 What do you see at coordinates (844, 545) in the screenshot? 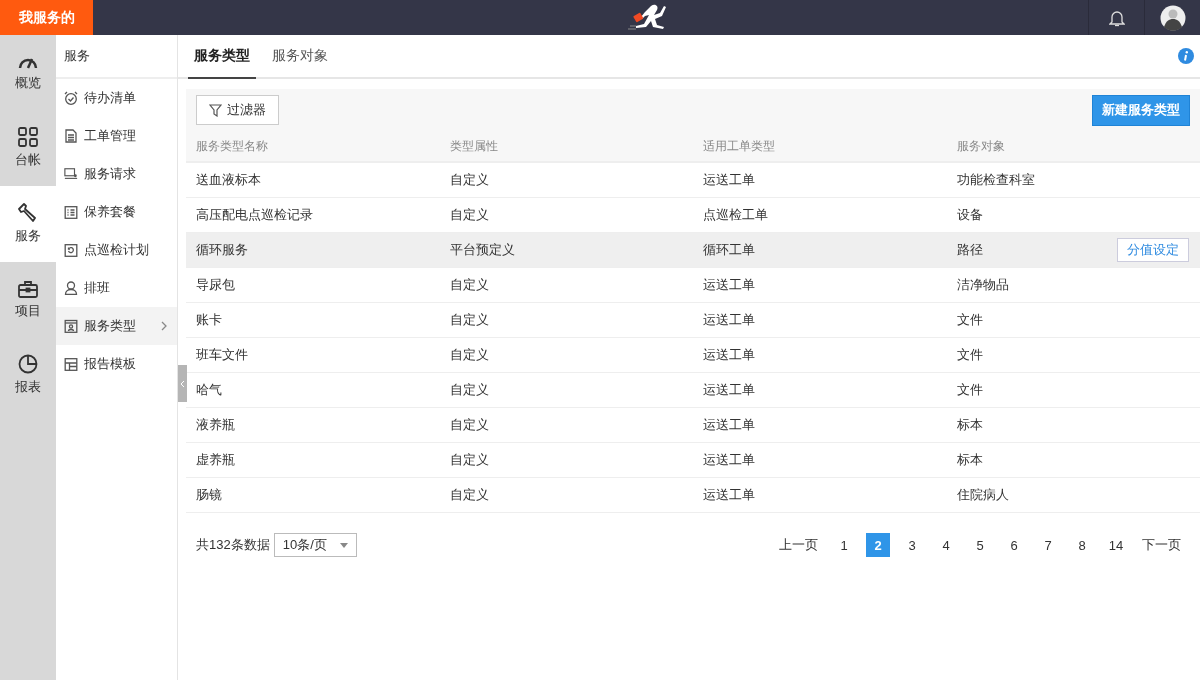
I see `page-number: 1` at bounding box center [844, 545].